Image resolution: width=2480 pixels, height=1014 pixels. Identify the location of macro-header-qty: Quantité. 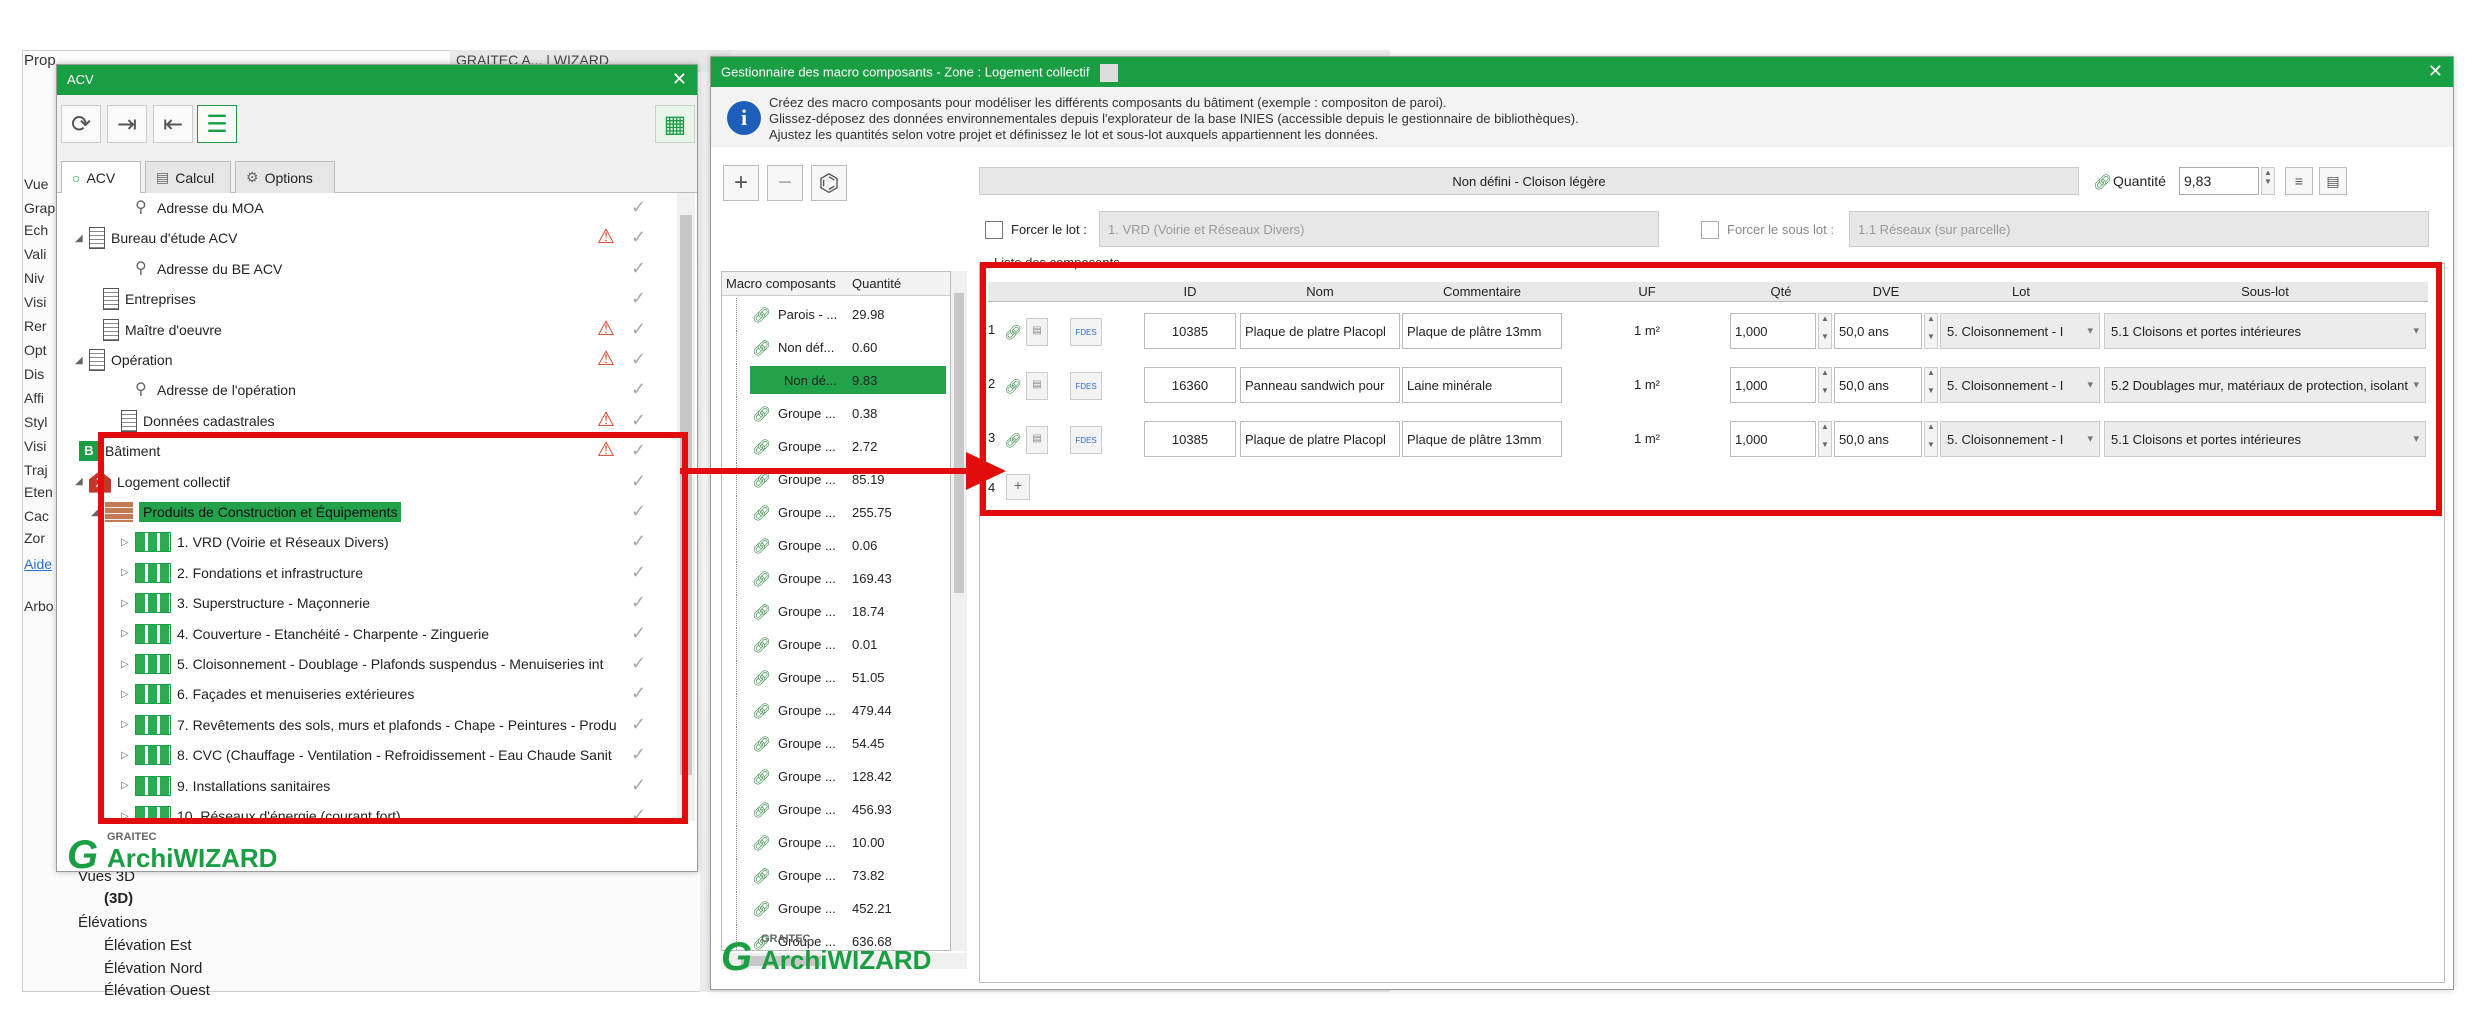
(876, 283).